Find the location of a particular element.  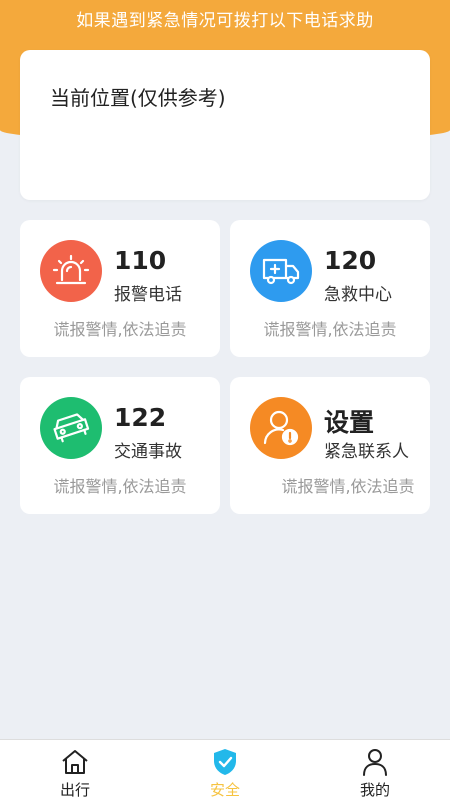

location-title: 当前位置(仅供参考) is located at coordinates (138, 98).